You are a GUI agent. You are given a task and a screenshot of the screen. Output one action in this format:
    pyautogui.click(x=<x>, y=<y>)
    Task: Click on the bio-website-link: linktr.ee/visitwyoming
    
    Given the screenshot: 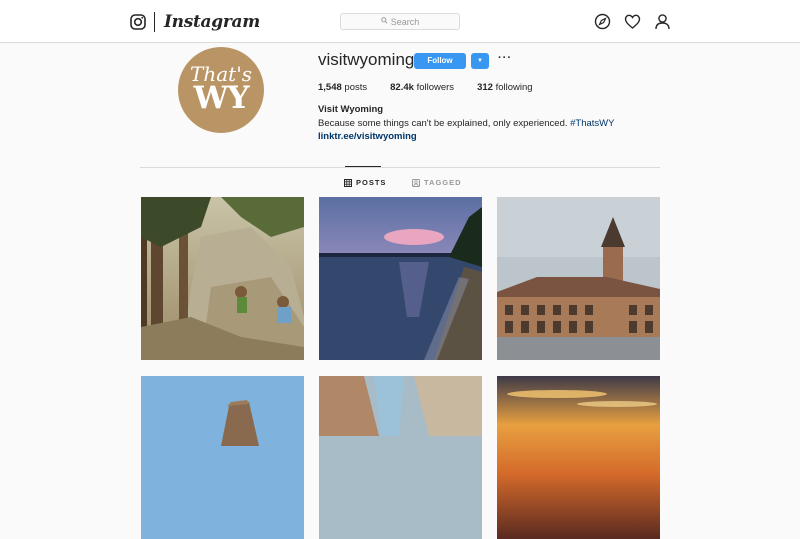 What is the action you would take?
    pyautogui.click(x=367, y=136)
    